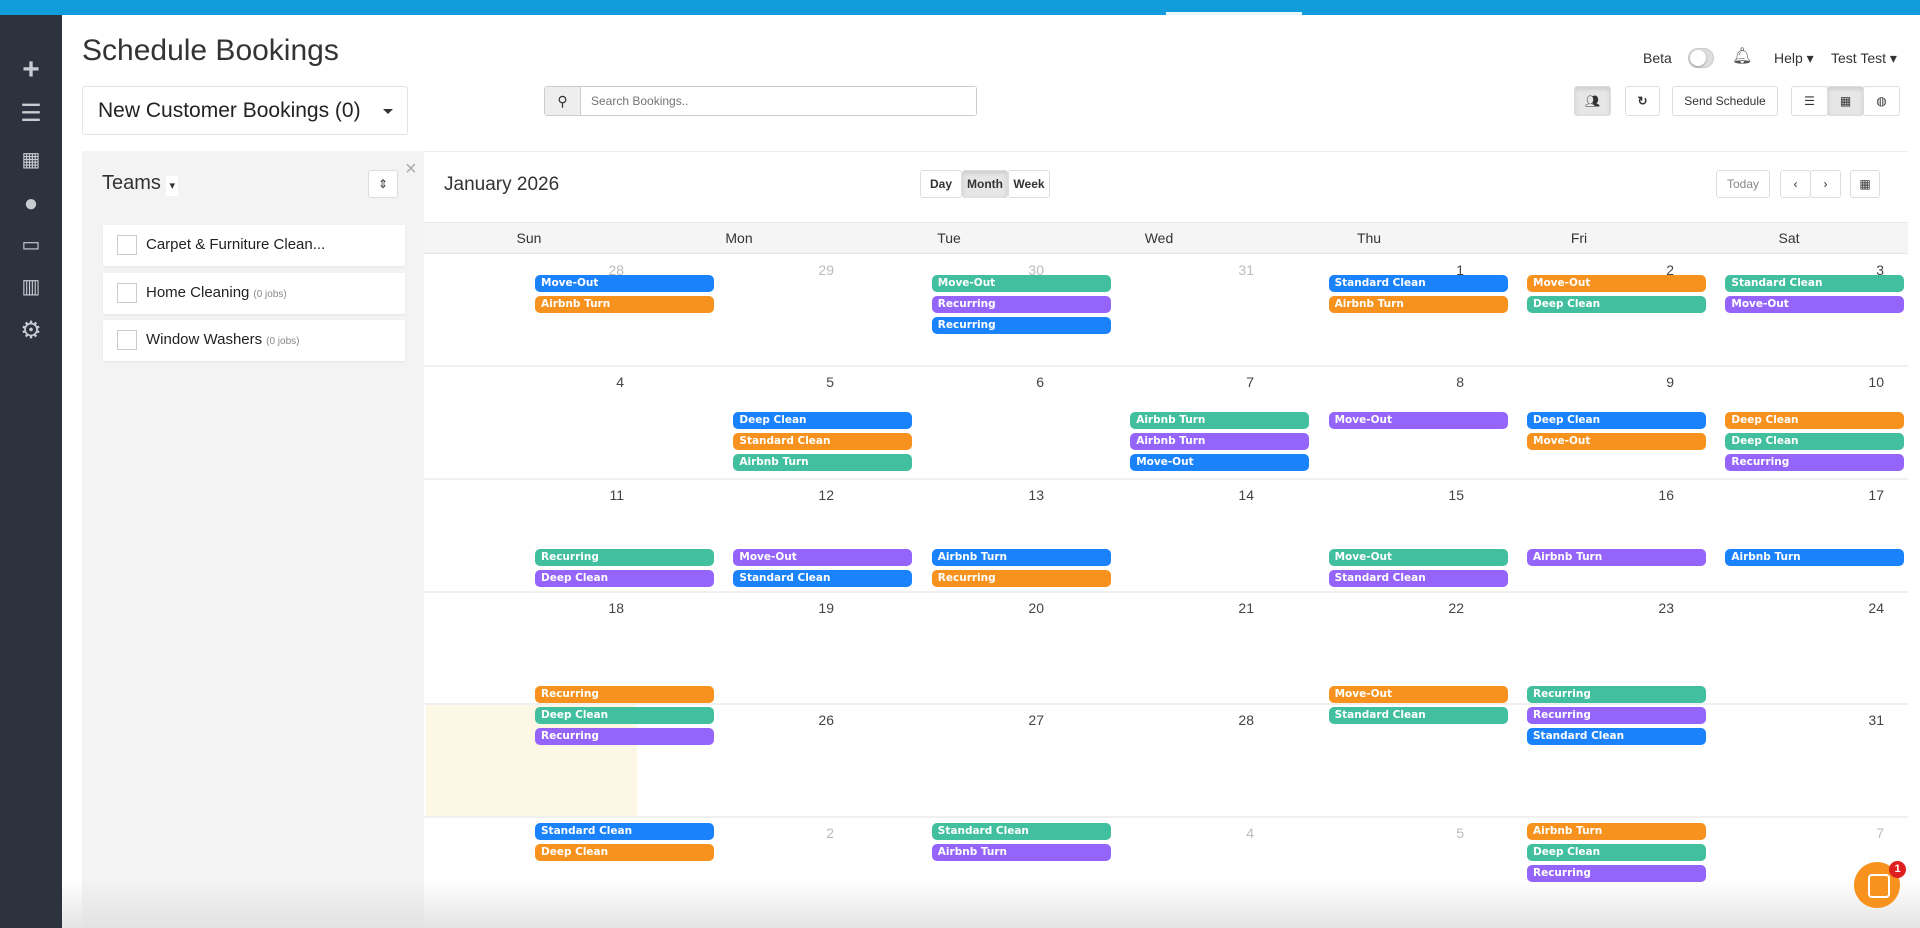  Describe the element at coordinates (383, 184) in the screenshot. I see `sort-button: ⇕` at that location.